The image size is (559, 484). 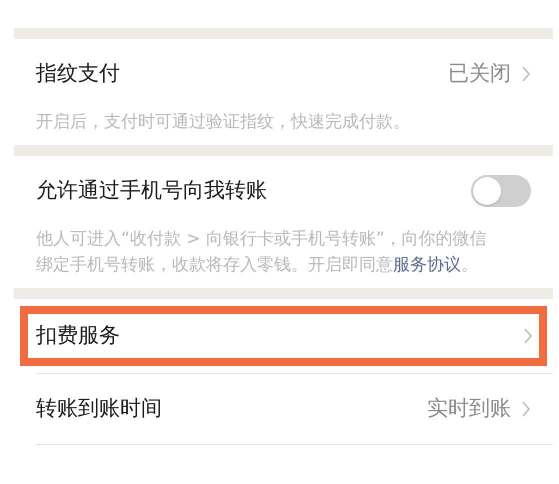 I want to click on setting-label: 指纹支付, so click(x=78, y=74).